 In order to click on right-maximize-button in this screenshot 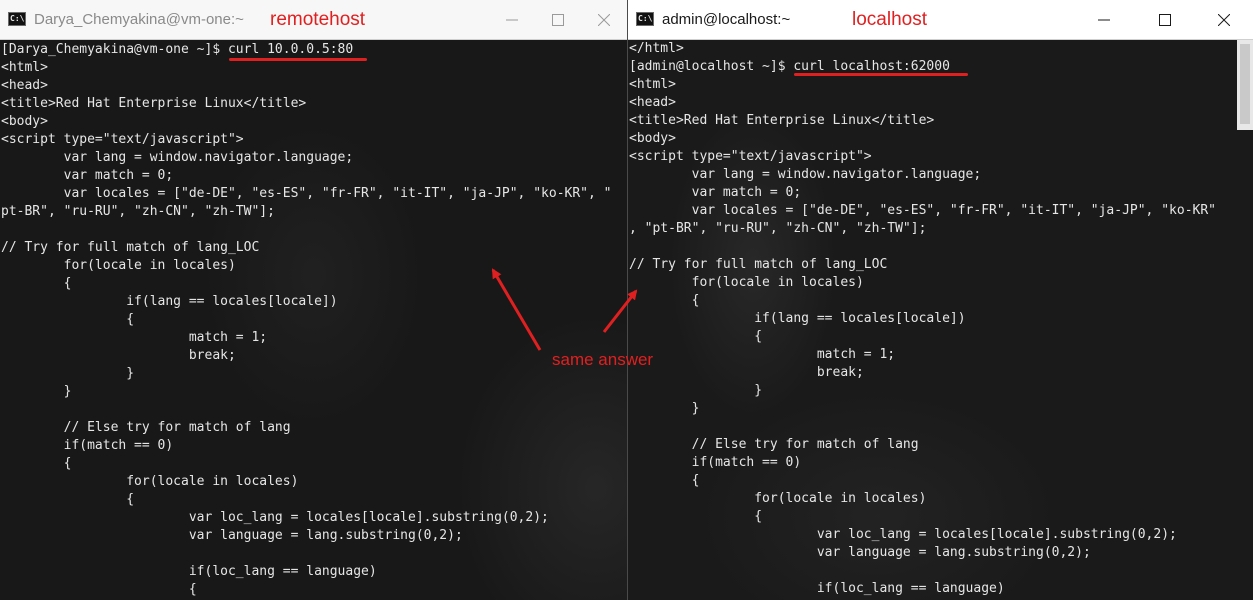, I will do `click(1165, 19)`.